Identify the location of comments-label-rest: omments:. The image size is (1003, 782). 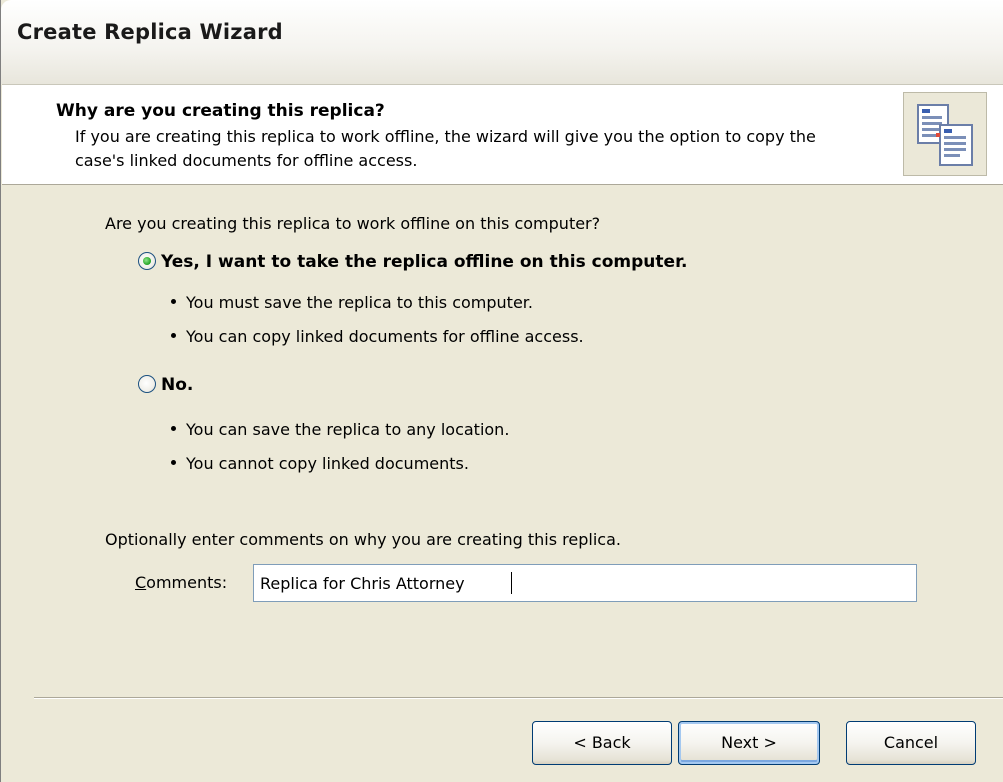
(187, 582).